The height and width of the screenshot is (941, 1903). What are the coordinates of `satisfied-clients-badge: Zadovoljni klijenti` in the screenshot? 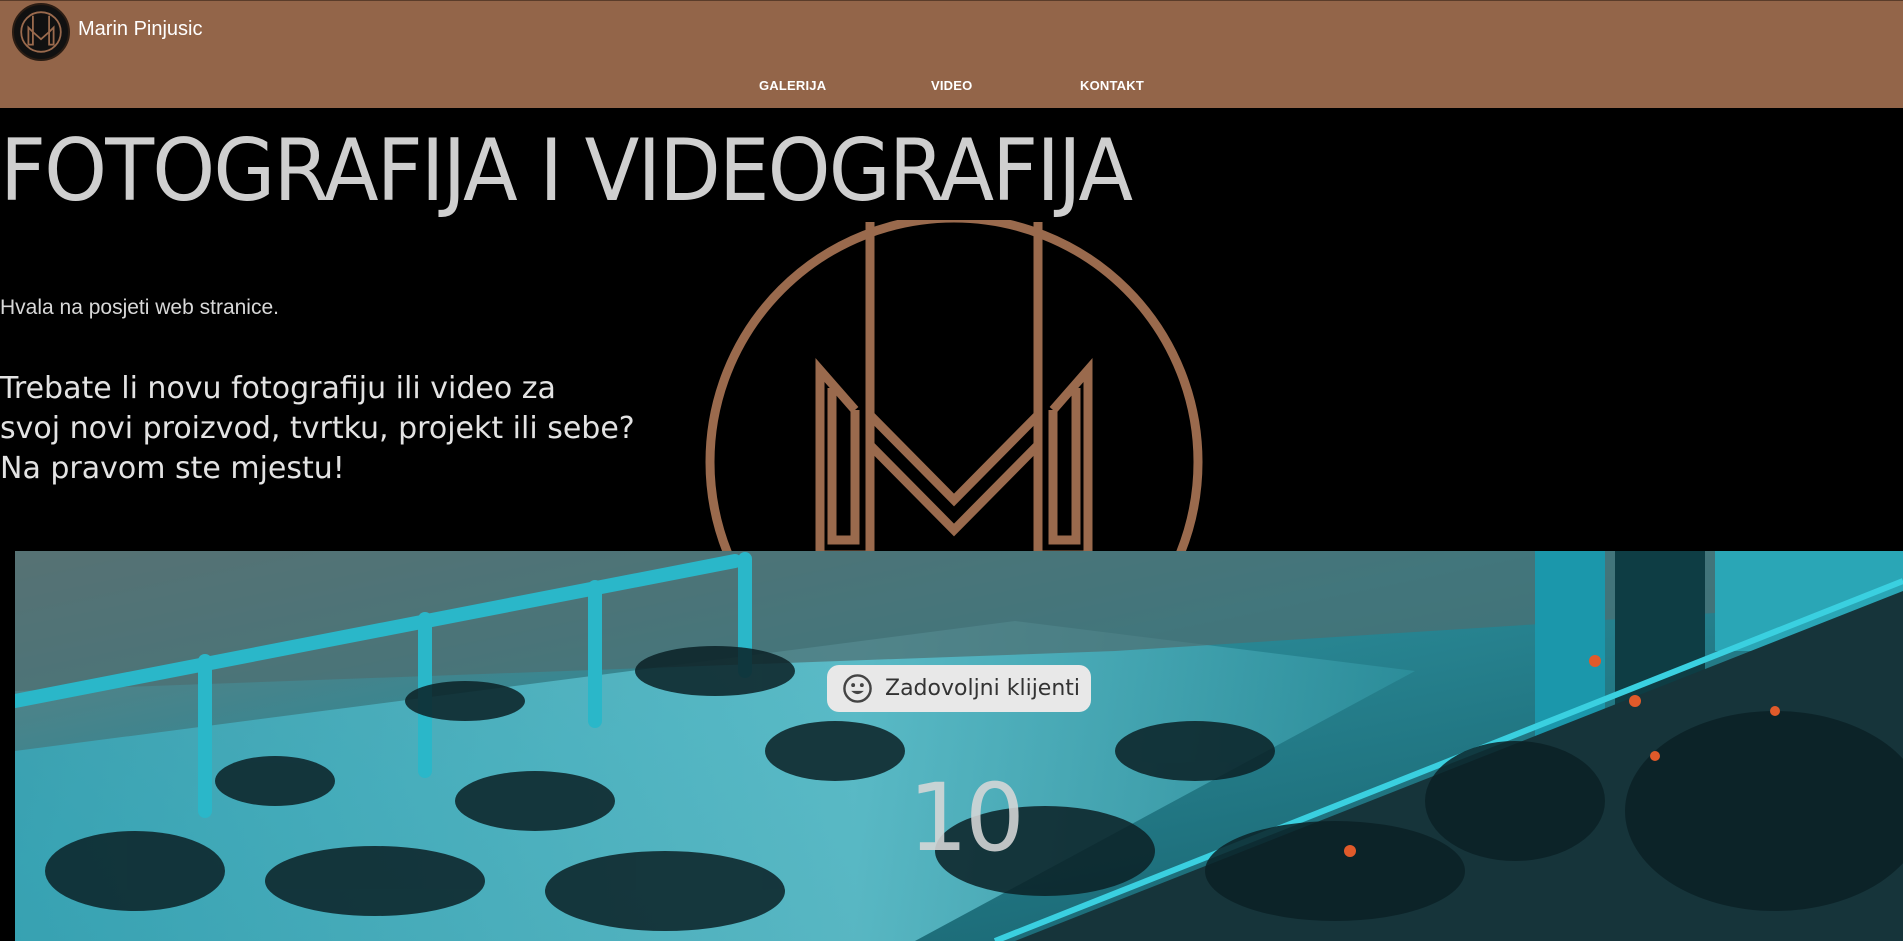 It's located at (959, 688).